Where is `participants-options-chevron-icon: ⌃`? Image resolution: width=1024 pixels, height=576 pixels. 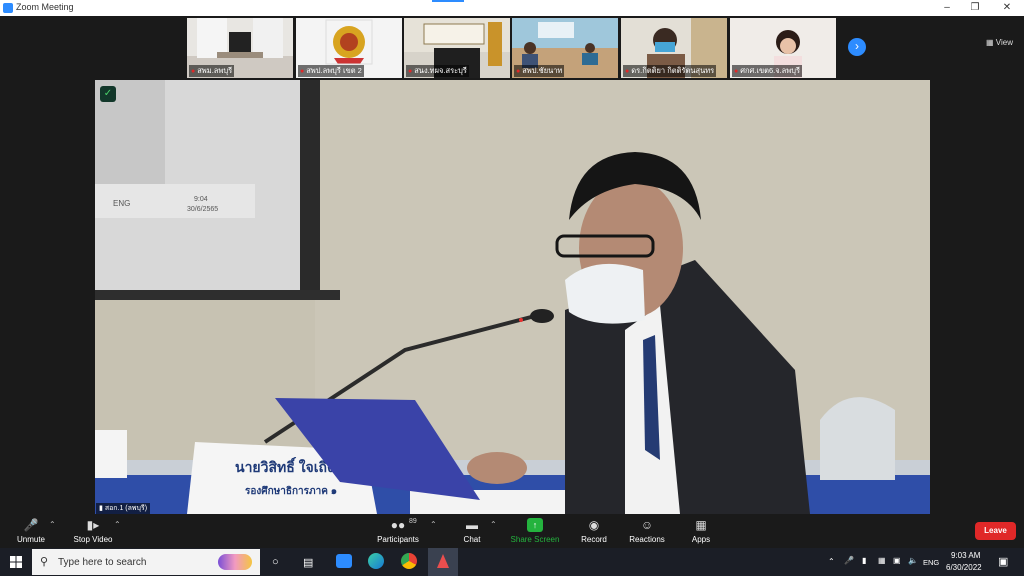 participants-options-chevron-icon: ⌃ is located at coordinates (433, 524).